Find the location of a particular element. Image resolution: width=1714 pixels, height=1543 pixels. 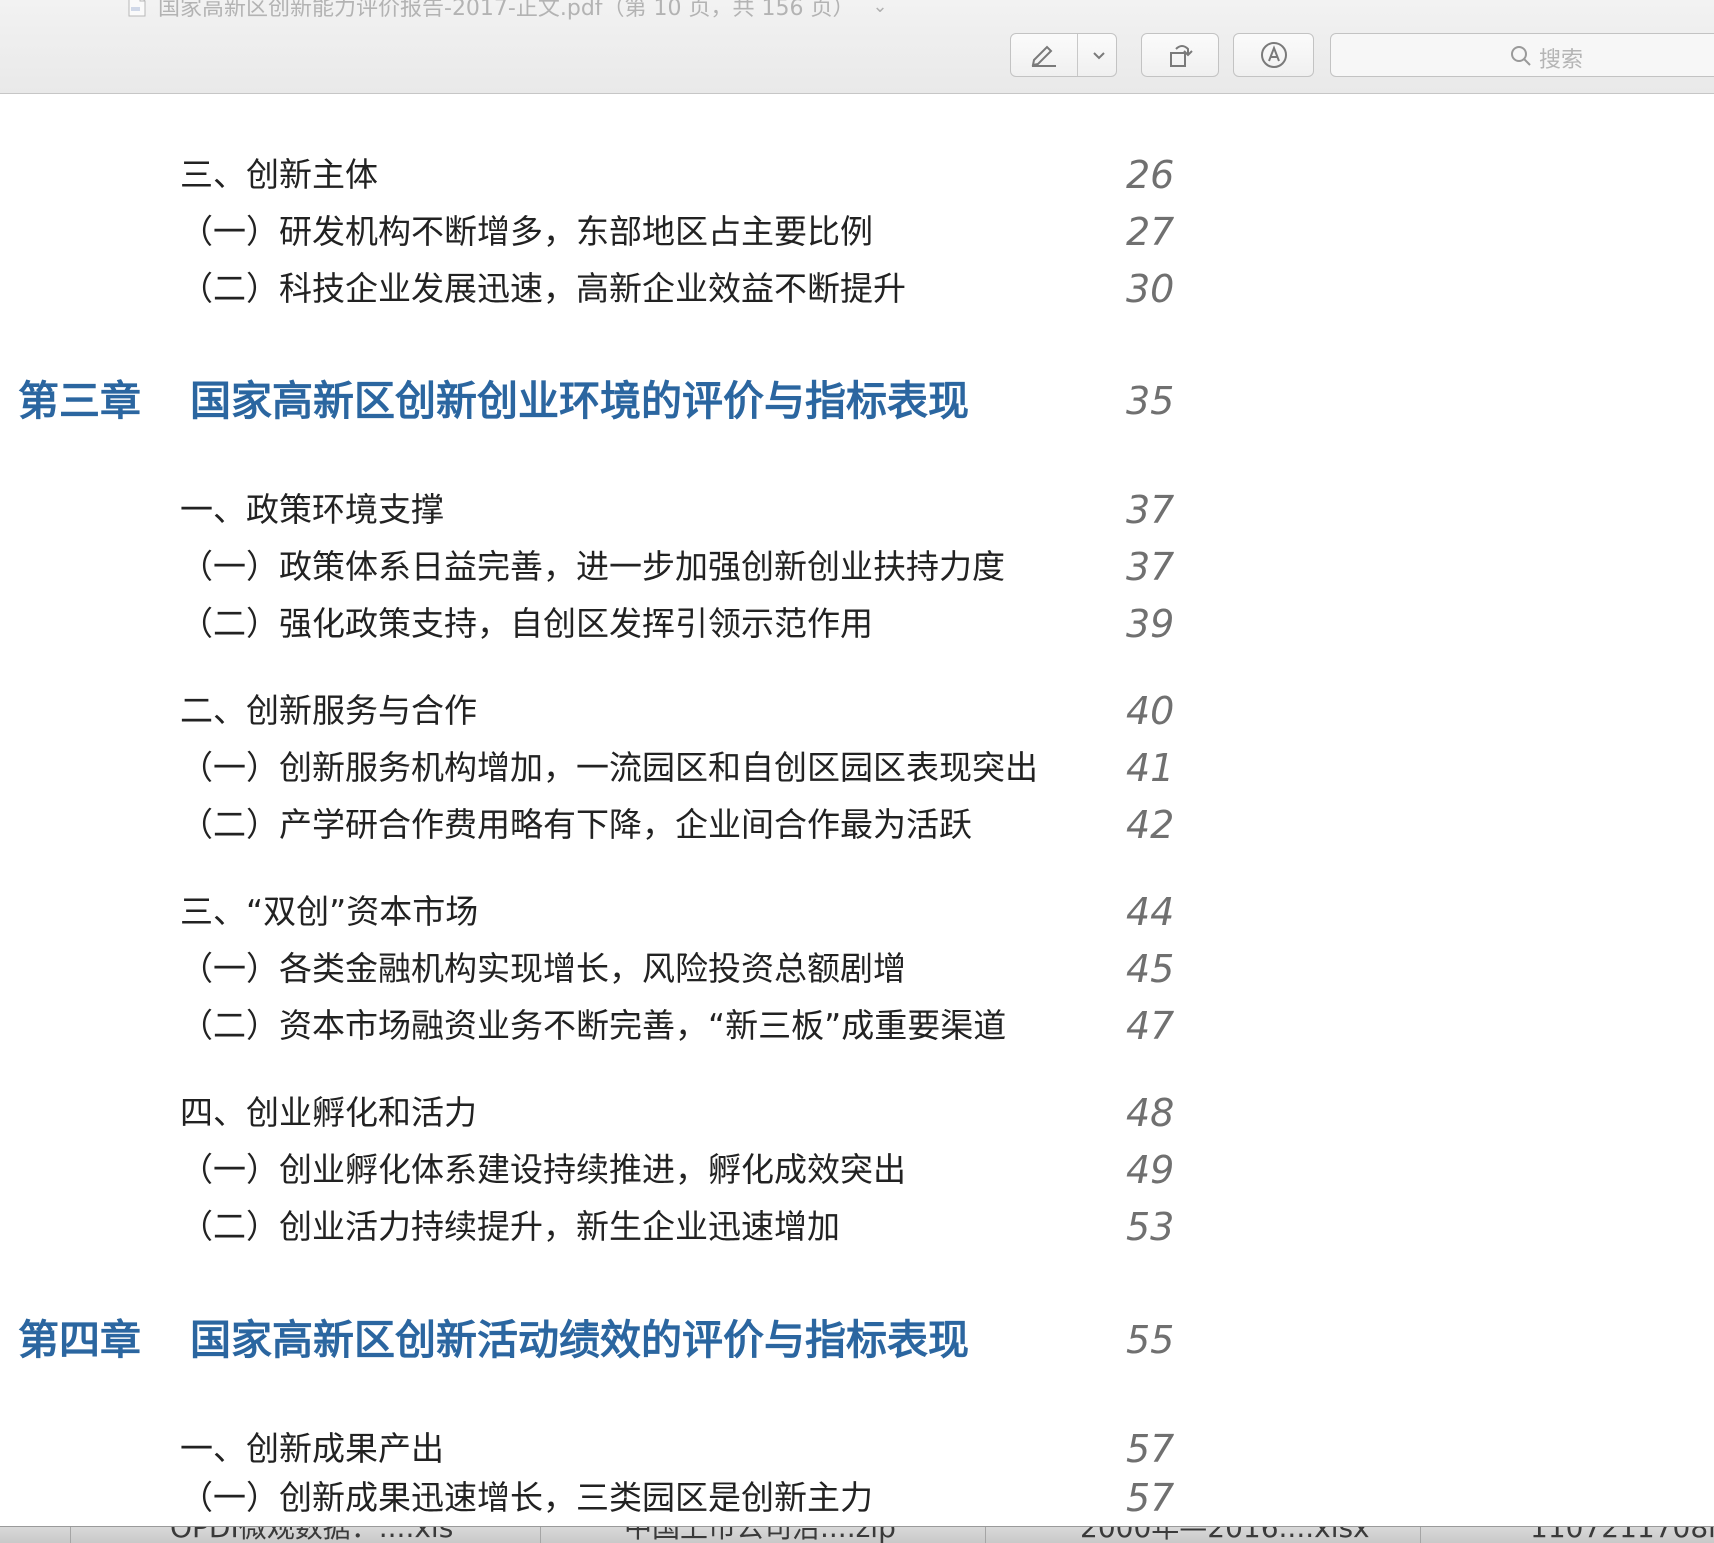

toc-subsection-title: （二）产学研合作费用略有下降，企业间合作最为活跃 is located at coordinates (576, 824).